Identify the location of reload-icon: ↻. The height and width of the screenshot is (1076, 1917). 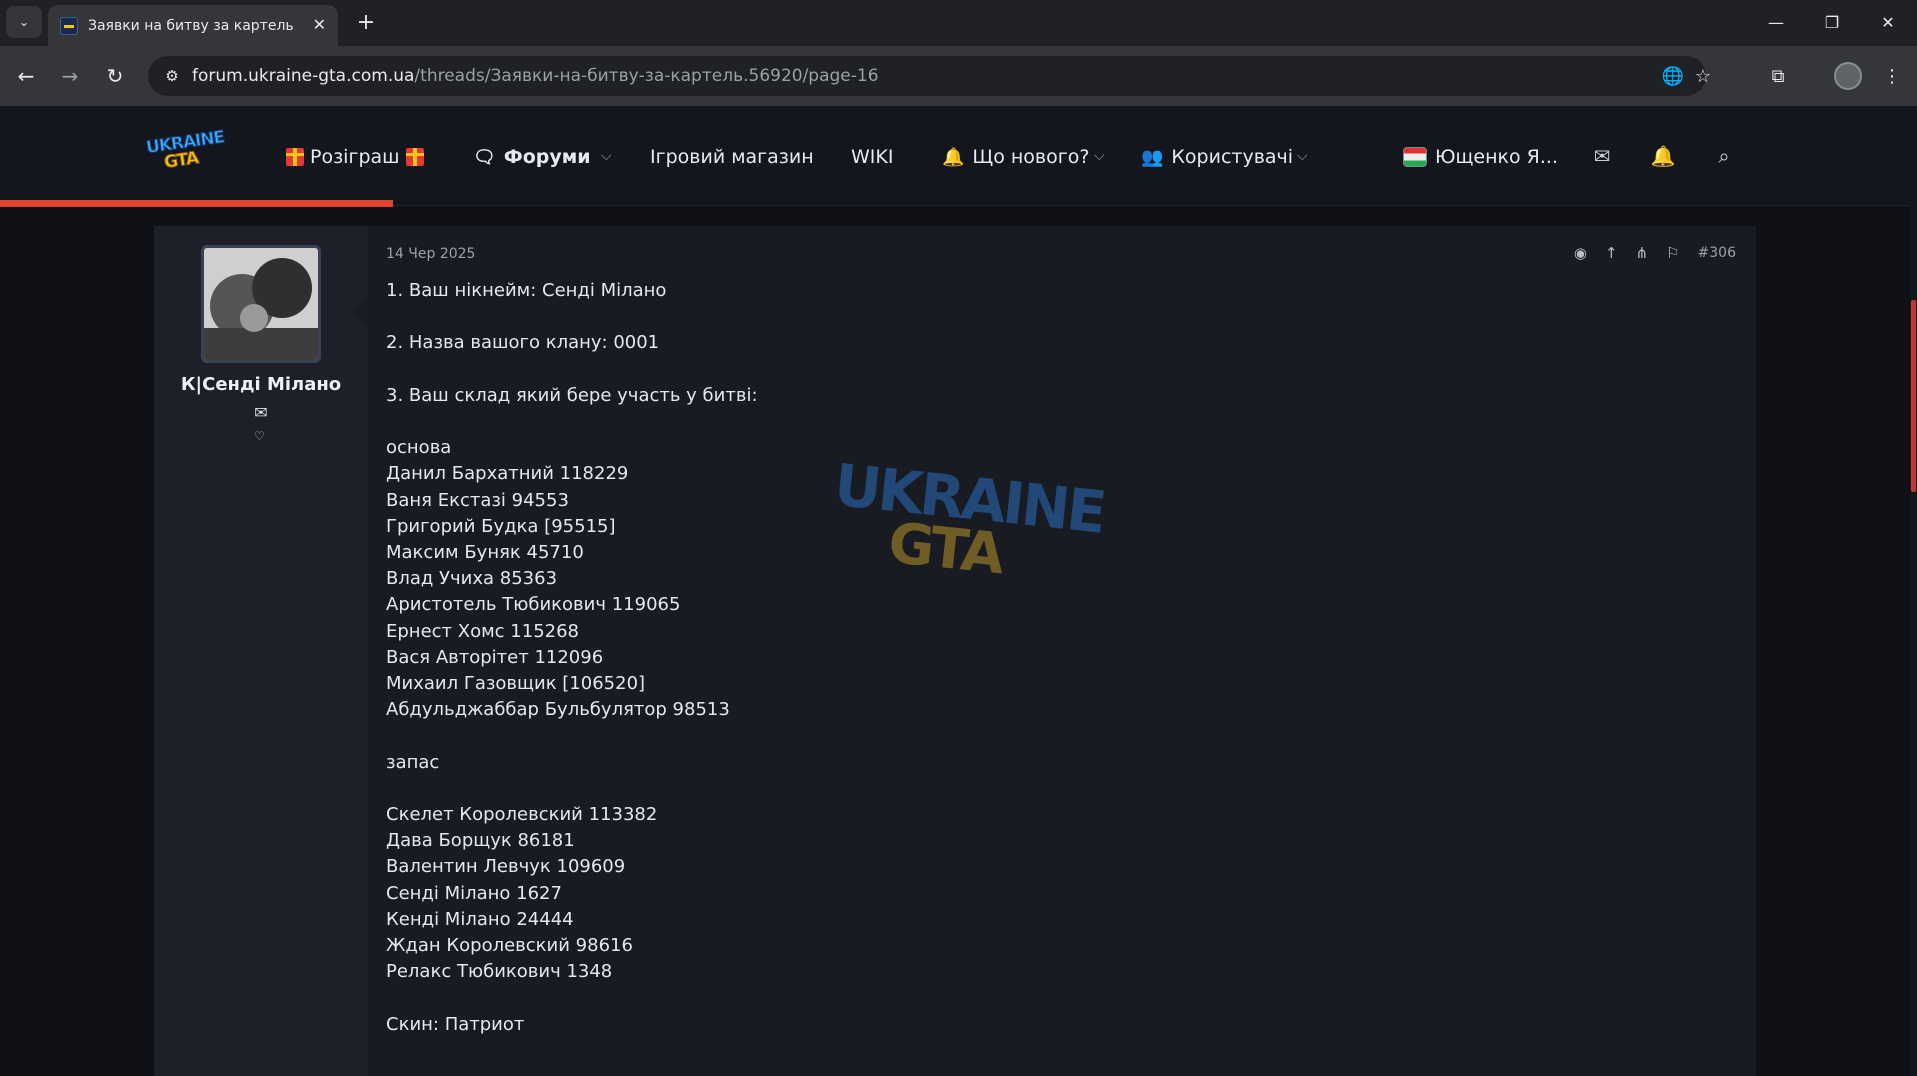
(115, 76).